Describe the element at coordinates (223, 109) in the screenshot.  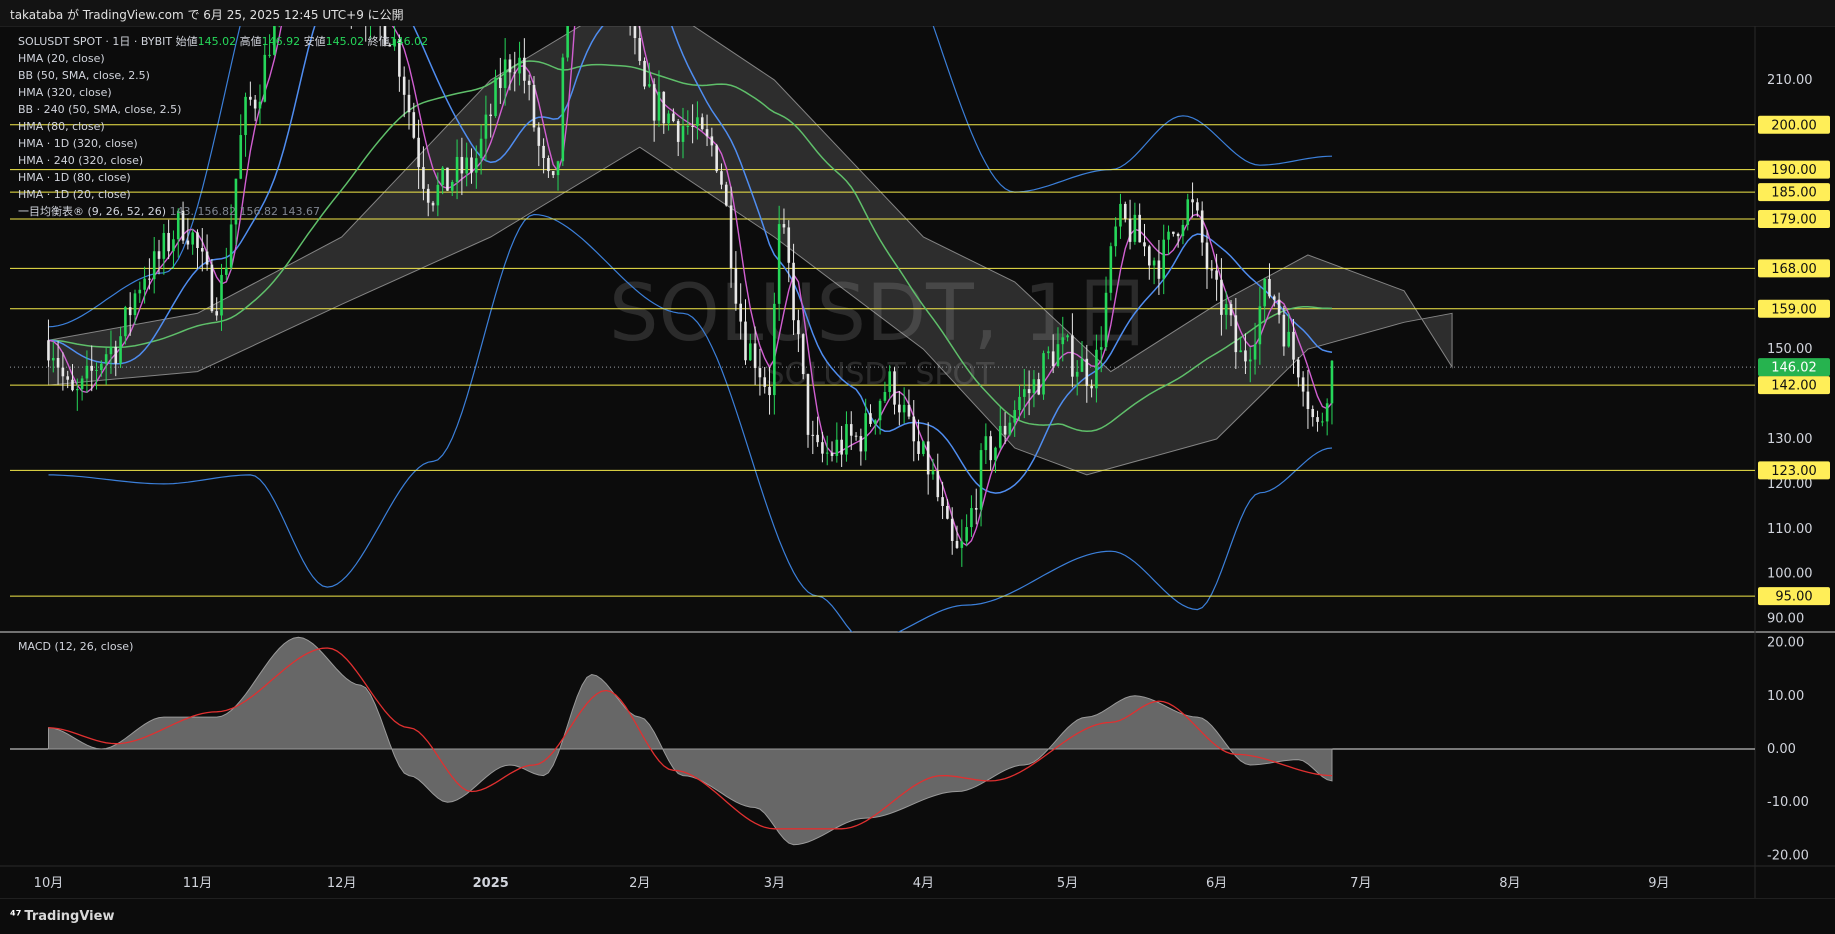
I see `indicator-bb-240: BB · 240 (50, SMA, close, 2.5)` at that location.